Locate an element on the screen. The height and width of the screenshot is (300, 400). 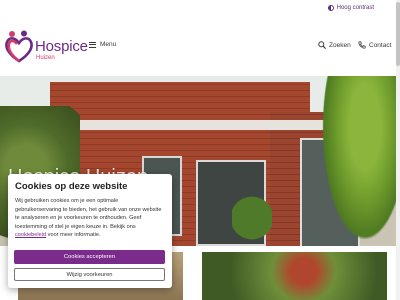
page-scrollbar is located at coordinates (398, 150).